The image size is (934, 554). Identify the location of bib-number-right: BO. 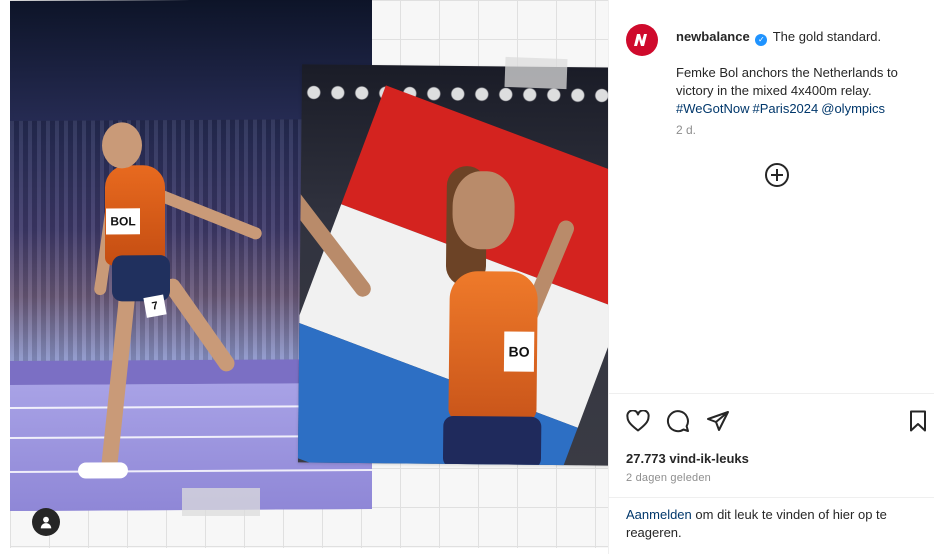
(519, 351).